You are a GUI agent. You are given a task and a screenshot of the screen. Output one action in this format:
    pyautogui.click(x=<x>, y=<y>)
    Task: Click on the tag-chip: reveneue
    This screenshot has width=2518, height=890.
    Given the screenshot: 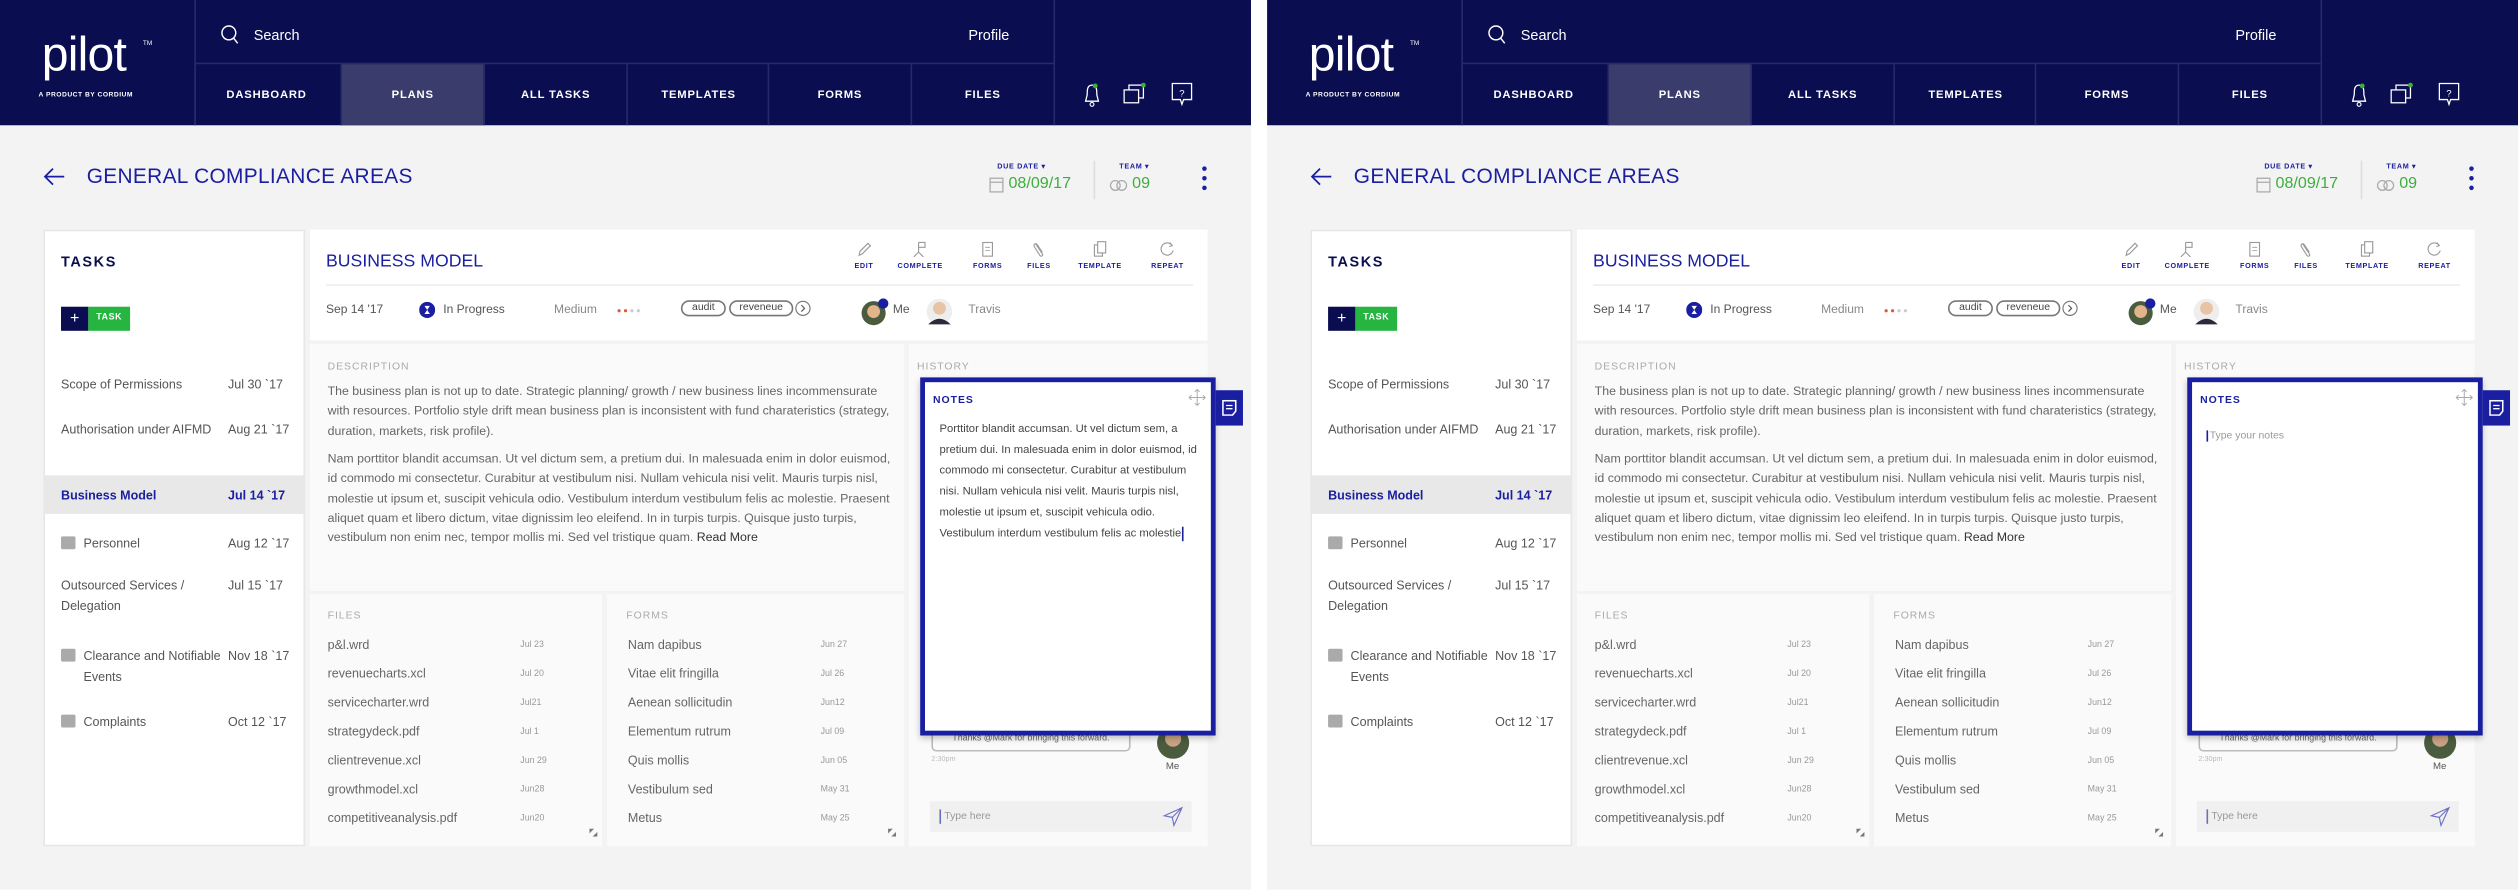 What is the action you would take?
    pyautogui.click(x=2028, y=308)
    